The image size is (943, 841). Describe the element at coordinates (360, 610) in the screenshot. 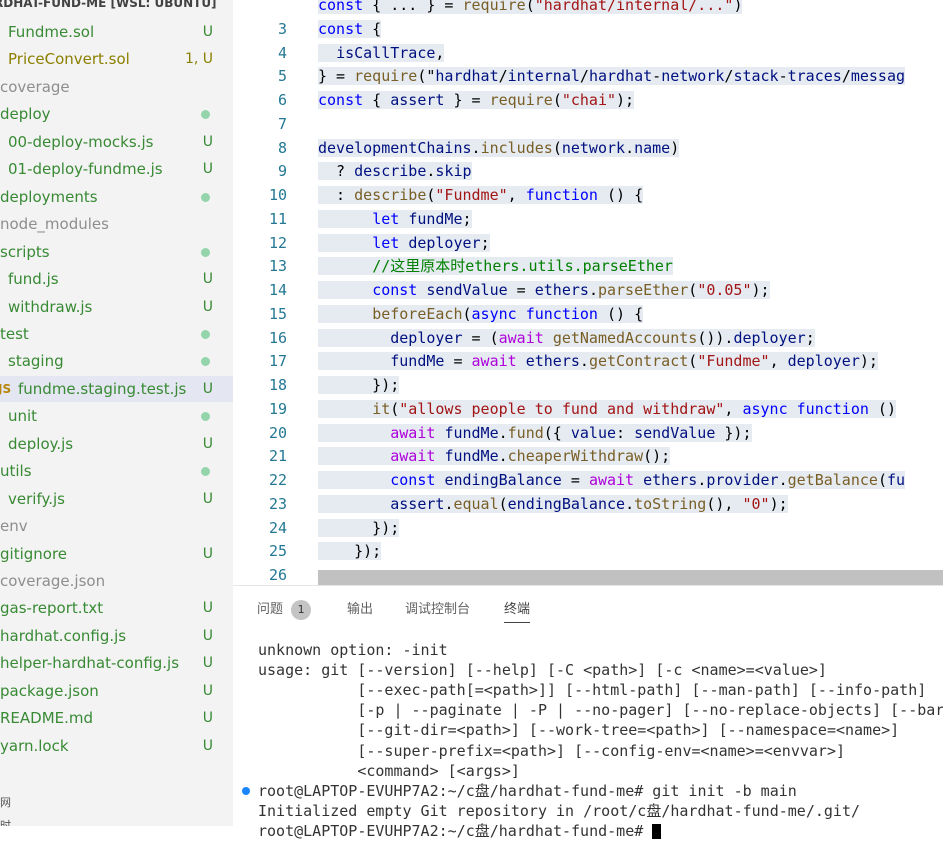

I see `tab-output: 输出` at that location.